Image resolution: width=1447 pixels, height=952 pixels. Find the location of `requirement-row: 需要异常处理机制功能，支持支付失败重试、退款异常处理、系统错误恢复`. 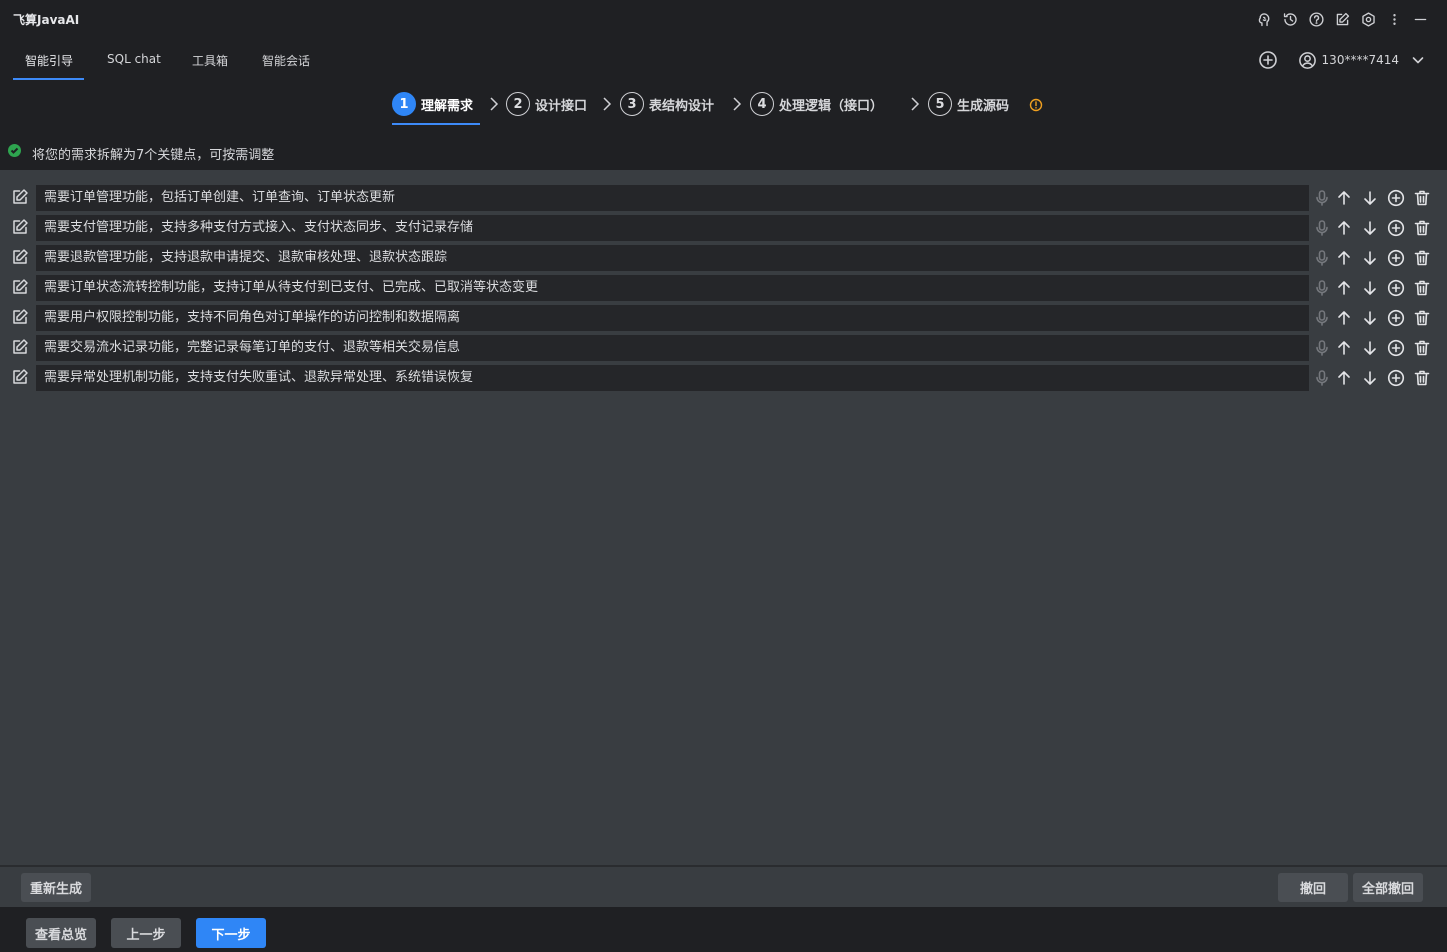

requirement-row: 需要异常处理机制功能，支持支付失败重试、退款异常处理、系统错误恢复 is located at coordinates (723, 378).